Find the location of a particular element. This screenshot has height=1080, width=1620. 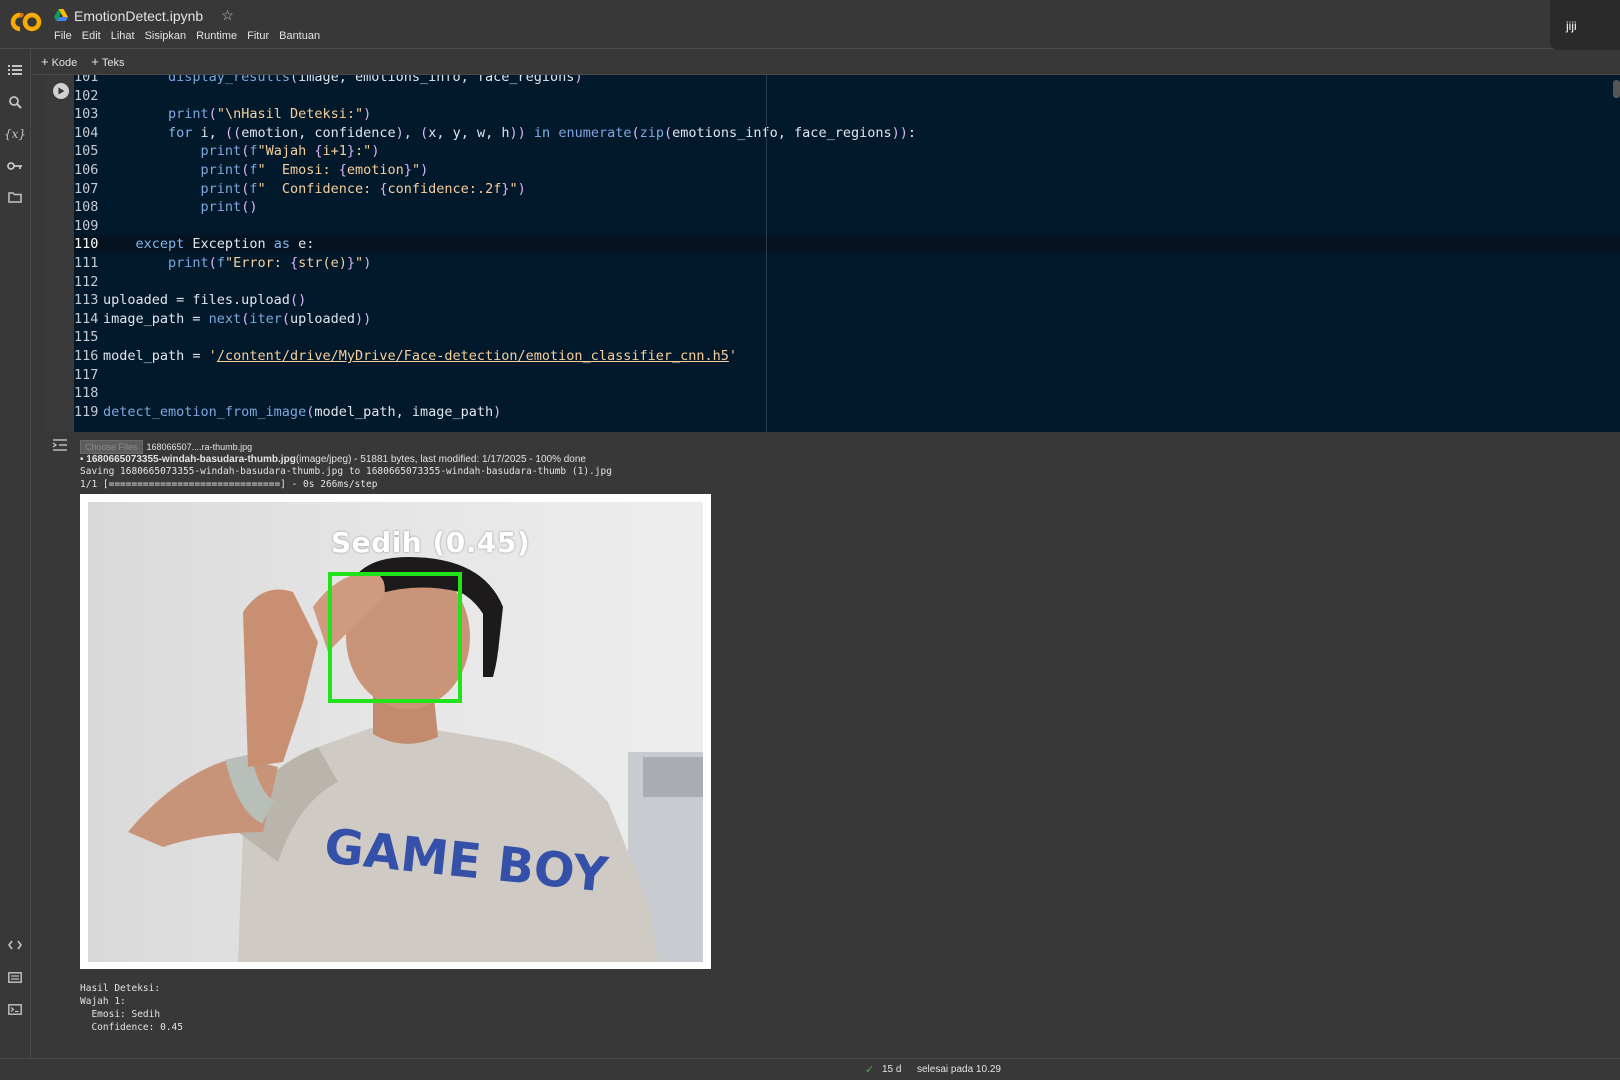

check-icon: ✓ is located at coordinates (870, 1070).